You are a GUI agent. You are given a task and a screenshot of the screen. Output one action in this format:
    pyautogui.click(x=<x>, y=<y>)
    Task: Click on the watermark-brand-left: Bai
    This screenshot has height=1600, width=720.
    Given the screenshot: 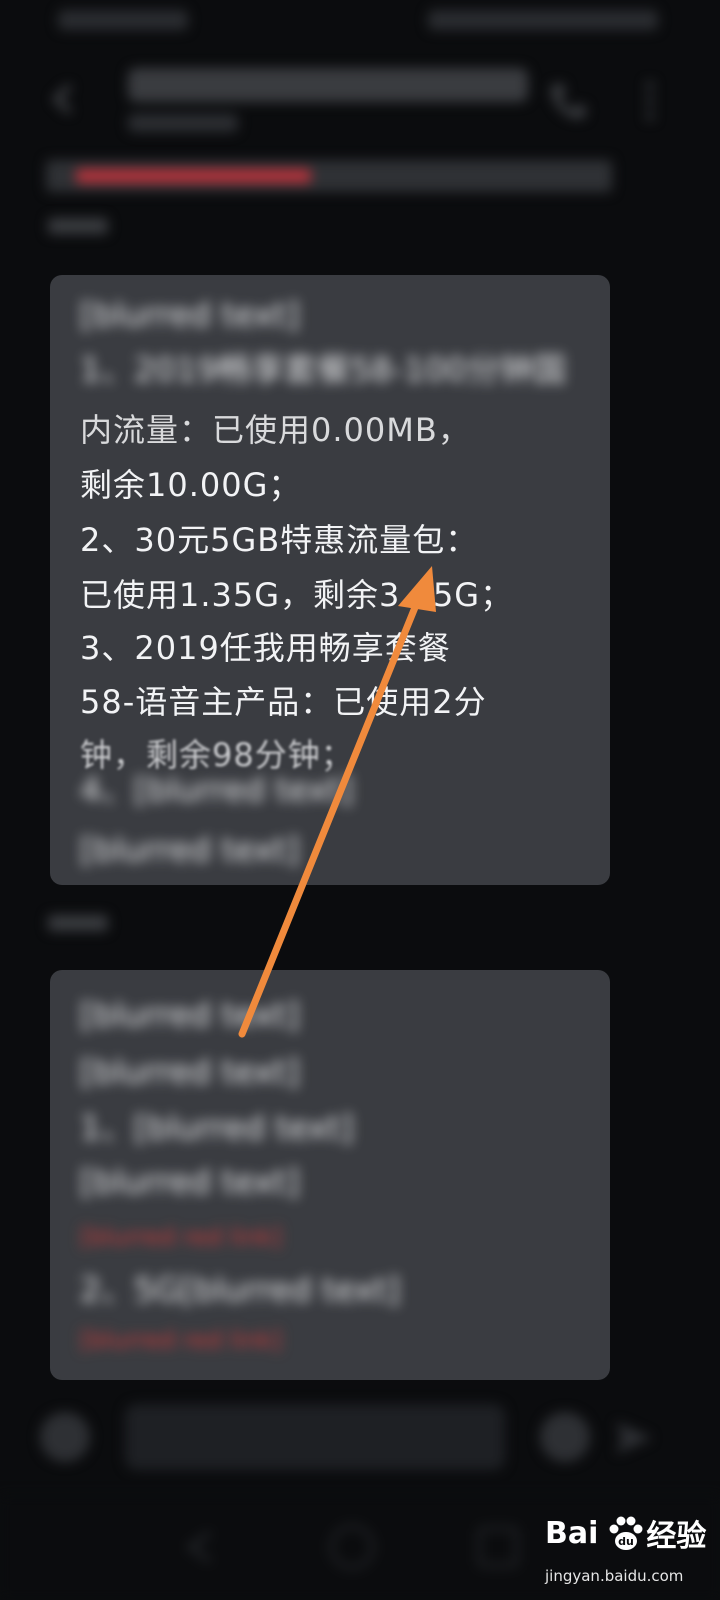 What is the action you would take?
    pyautogui.click(x=572, y=1533)
    